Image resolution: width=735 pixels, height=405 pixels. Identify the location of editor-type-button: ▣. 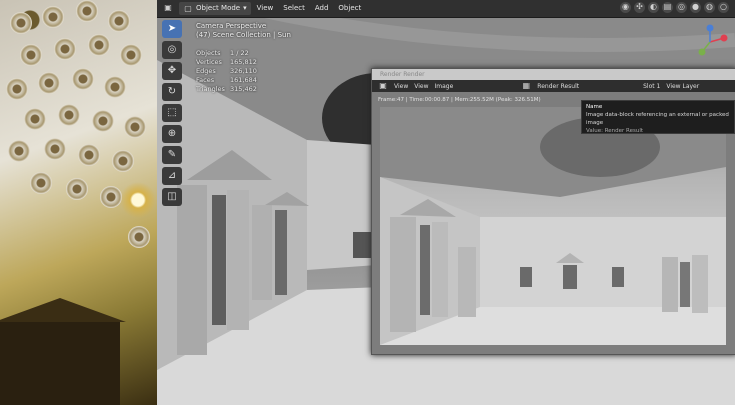
(168, 8).